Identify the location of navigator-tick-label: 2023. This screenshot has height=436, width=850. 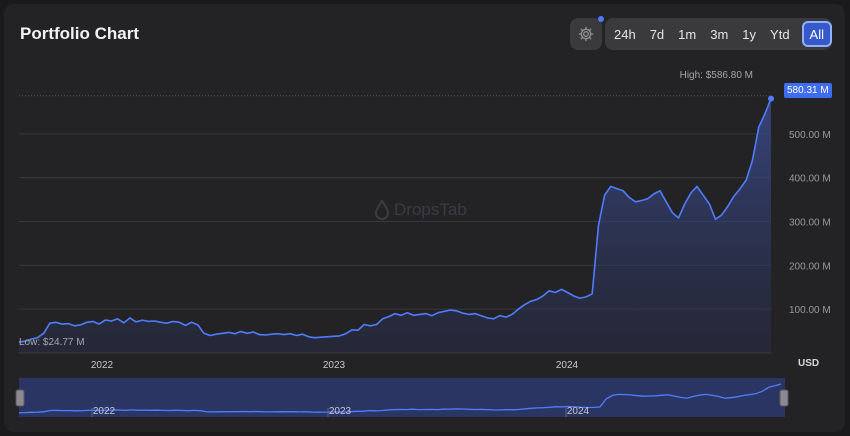
(340, 411).